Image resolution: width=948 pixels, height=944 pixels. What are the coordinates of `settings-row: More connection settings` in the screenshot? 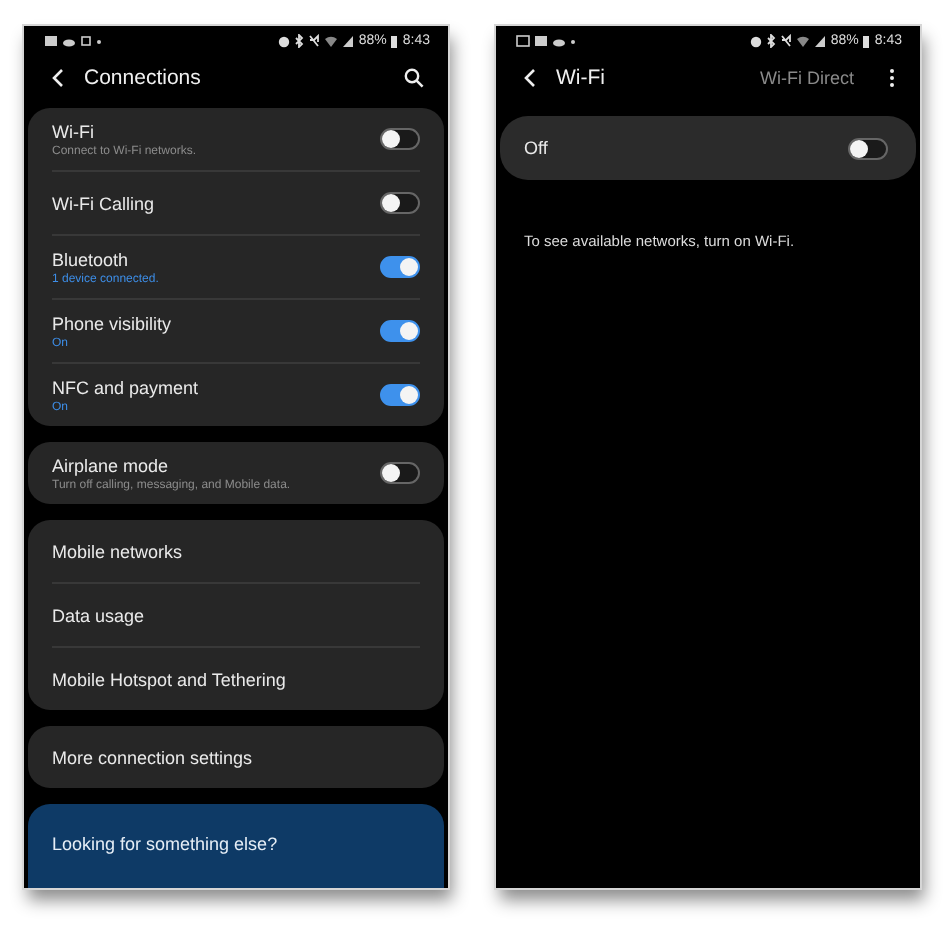 It's located at (236, 757).